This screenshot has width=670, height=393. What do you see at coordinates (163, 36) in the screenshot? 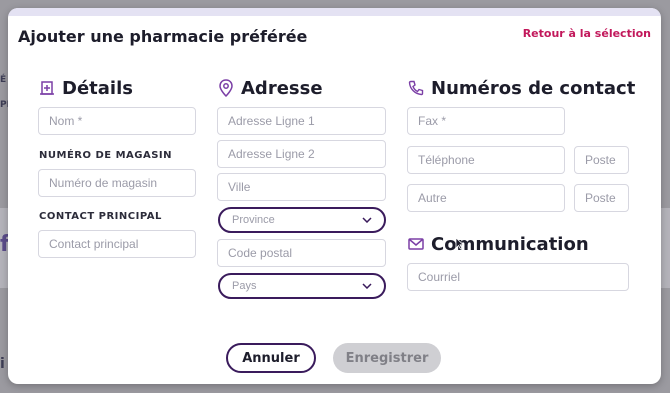
I see `modal-title: Ajouter une pharmacie préférée` at bounding box center [163, 36].